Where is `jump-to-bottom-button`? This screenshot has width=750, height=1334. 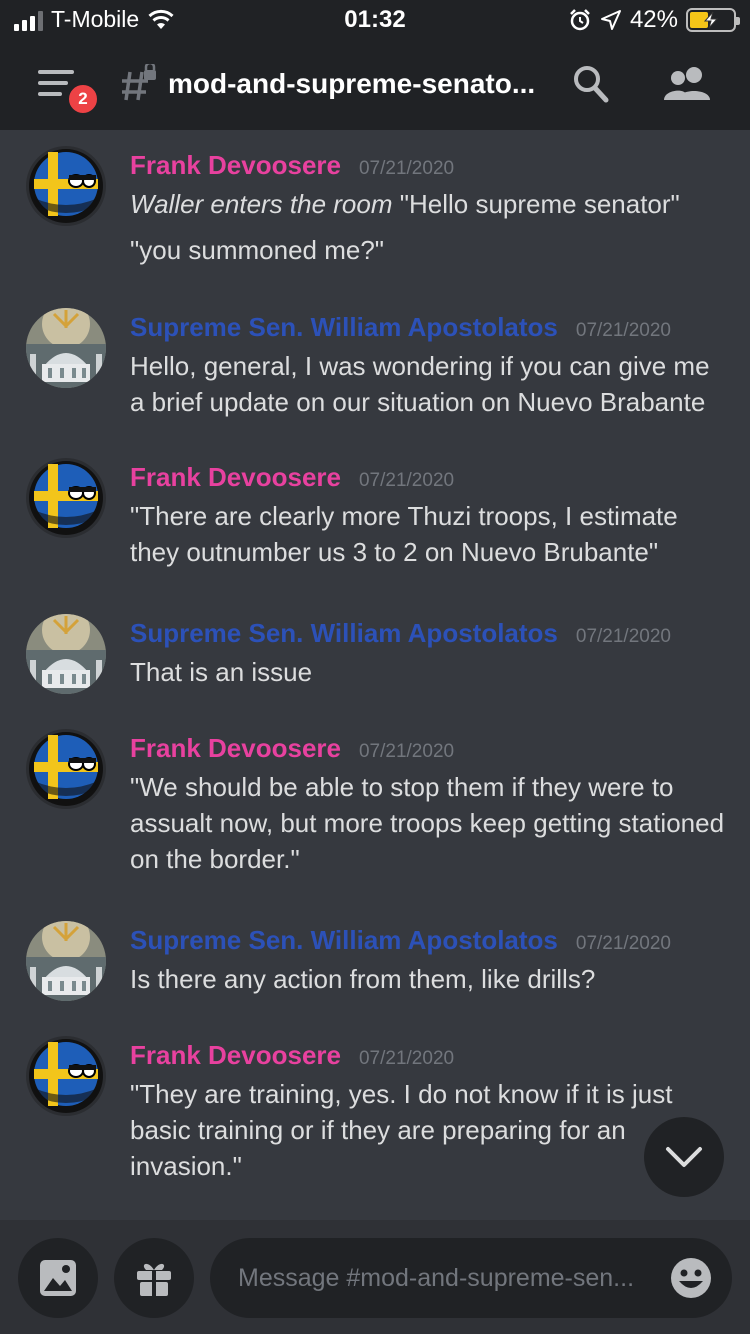 jump-to-bottom-button is located at coordinates (684, 1157).